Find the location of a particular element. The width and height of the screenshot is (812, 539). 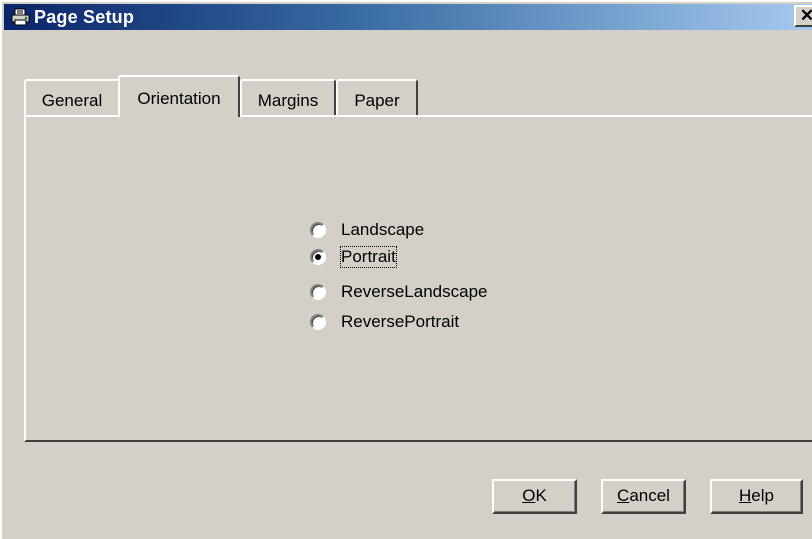

radio-selected-dot is located at coordinates (318, 257).